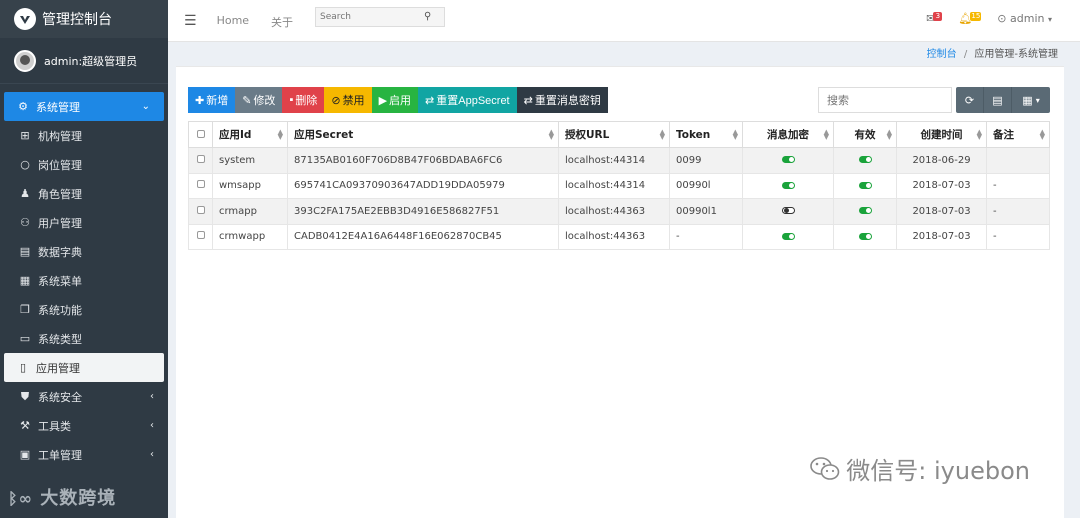 This screenshot has width=1080, height=518. What do you see at coordinates (84, 222) in the screenshot?
I see `sidebar-item: ⚇ 用户管理` at bounding box center [84, 222].